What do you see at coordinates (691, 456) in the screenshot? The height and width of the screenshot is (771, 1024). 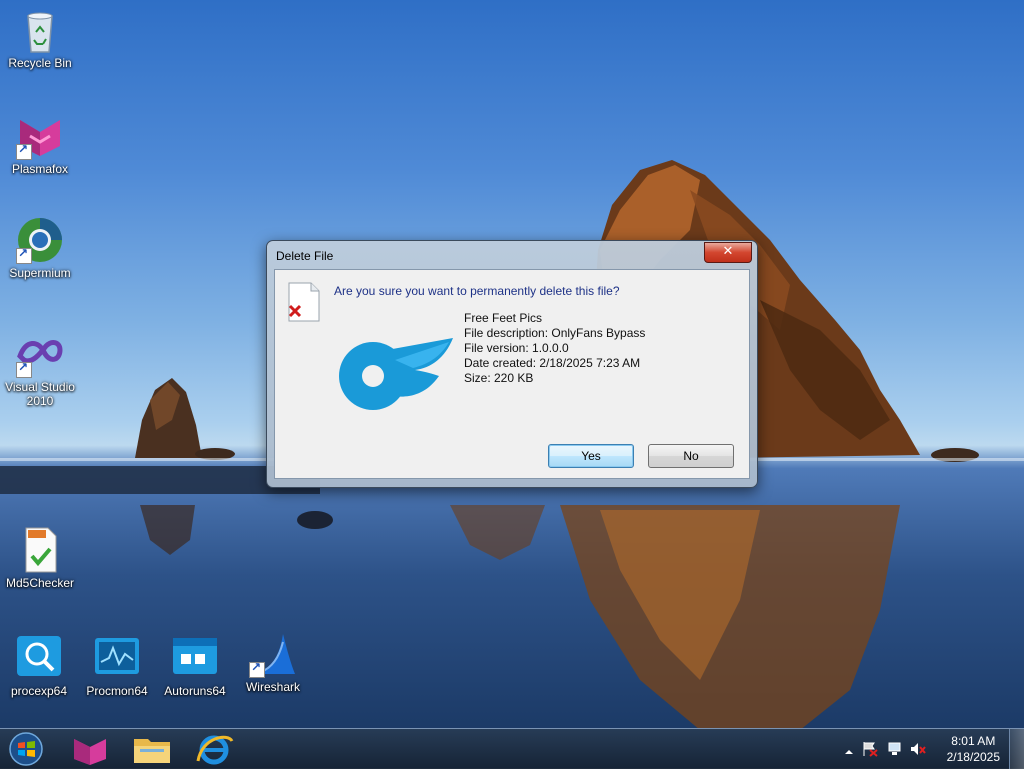 I see `no-button: No` at bounding box center [691, 456].